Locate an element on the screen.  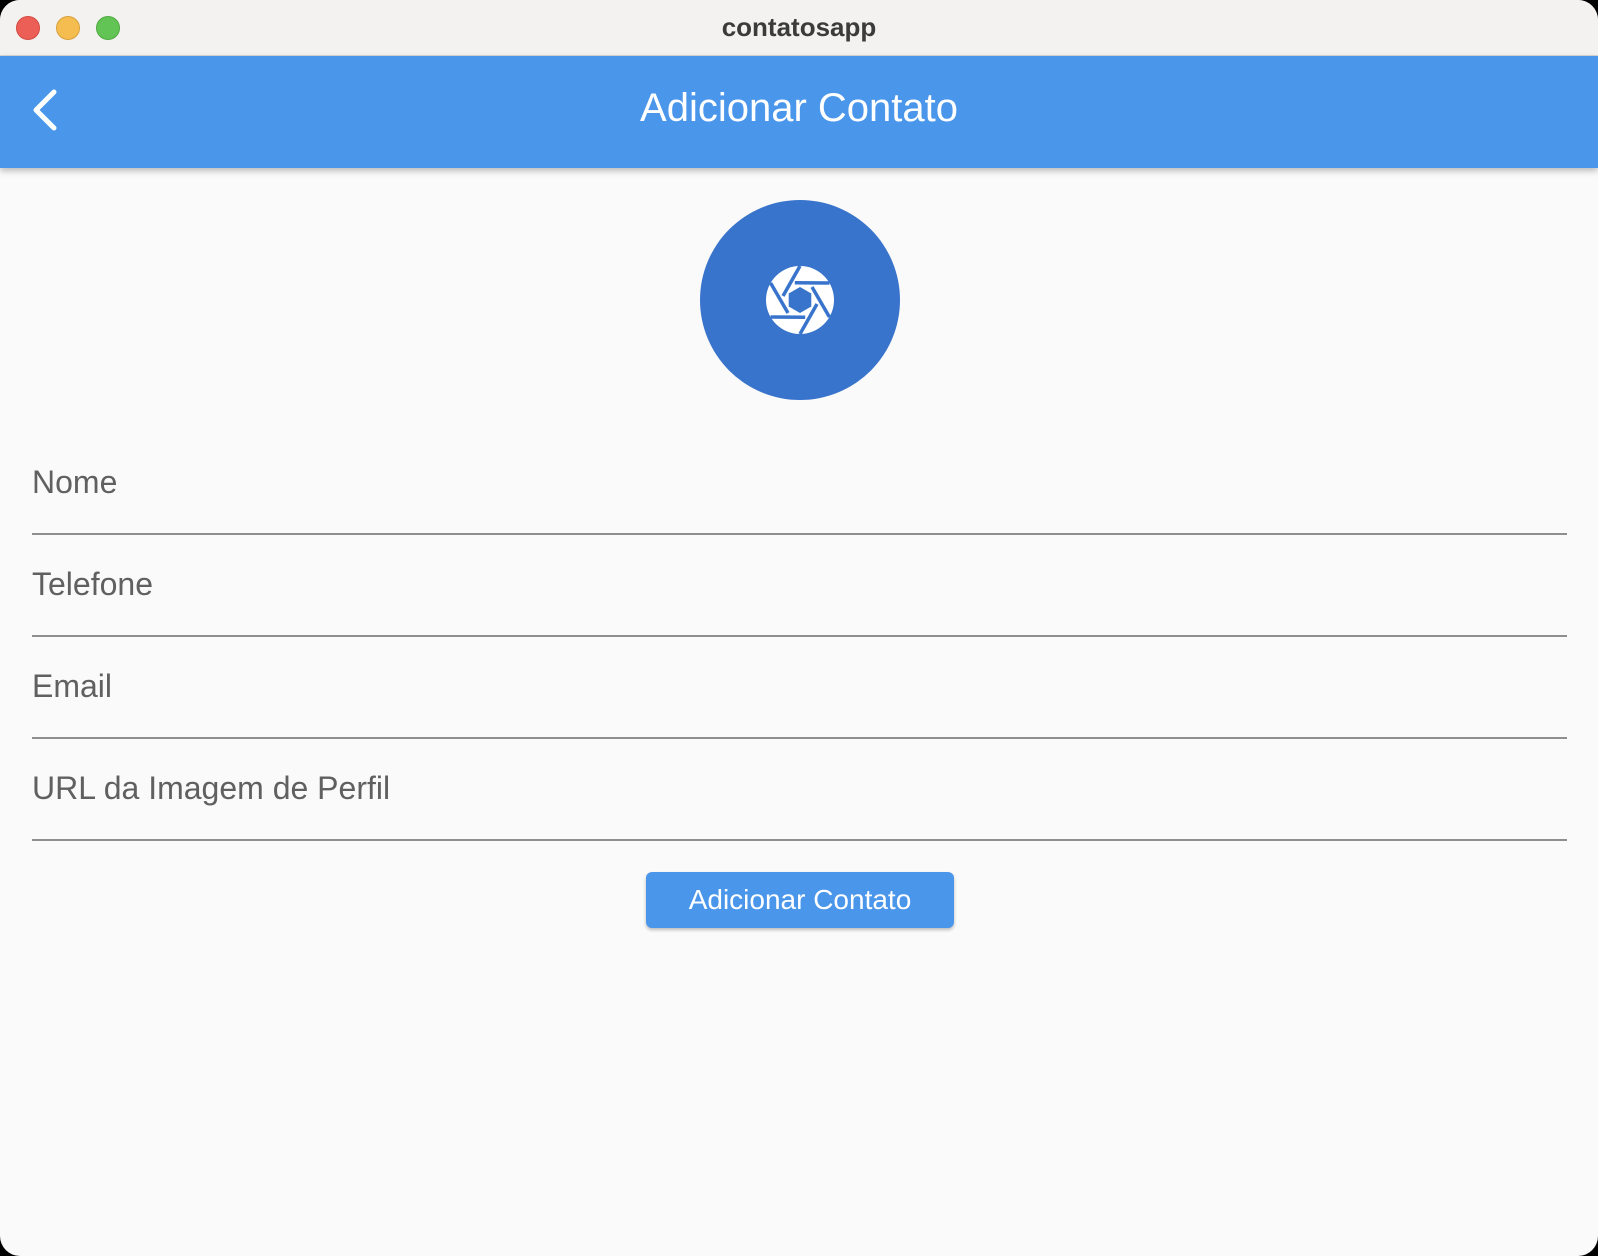
email-field: Email is located at coordinates (801, 688).